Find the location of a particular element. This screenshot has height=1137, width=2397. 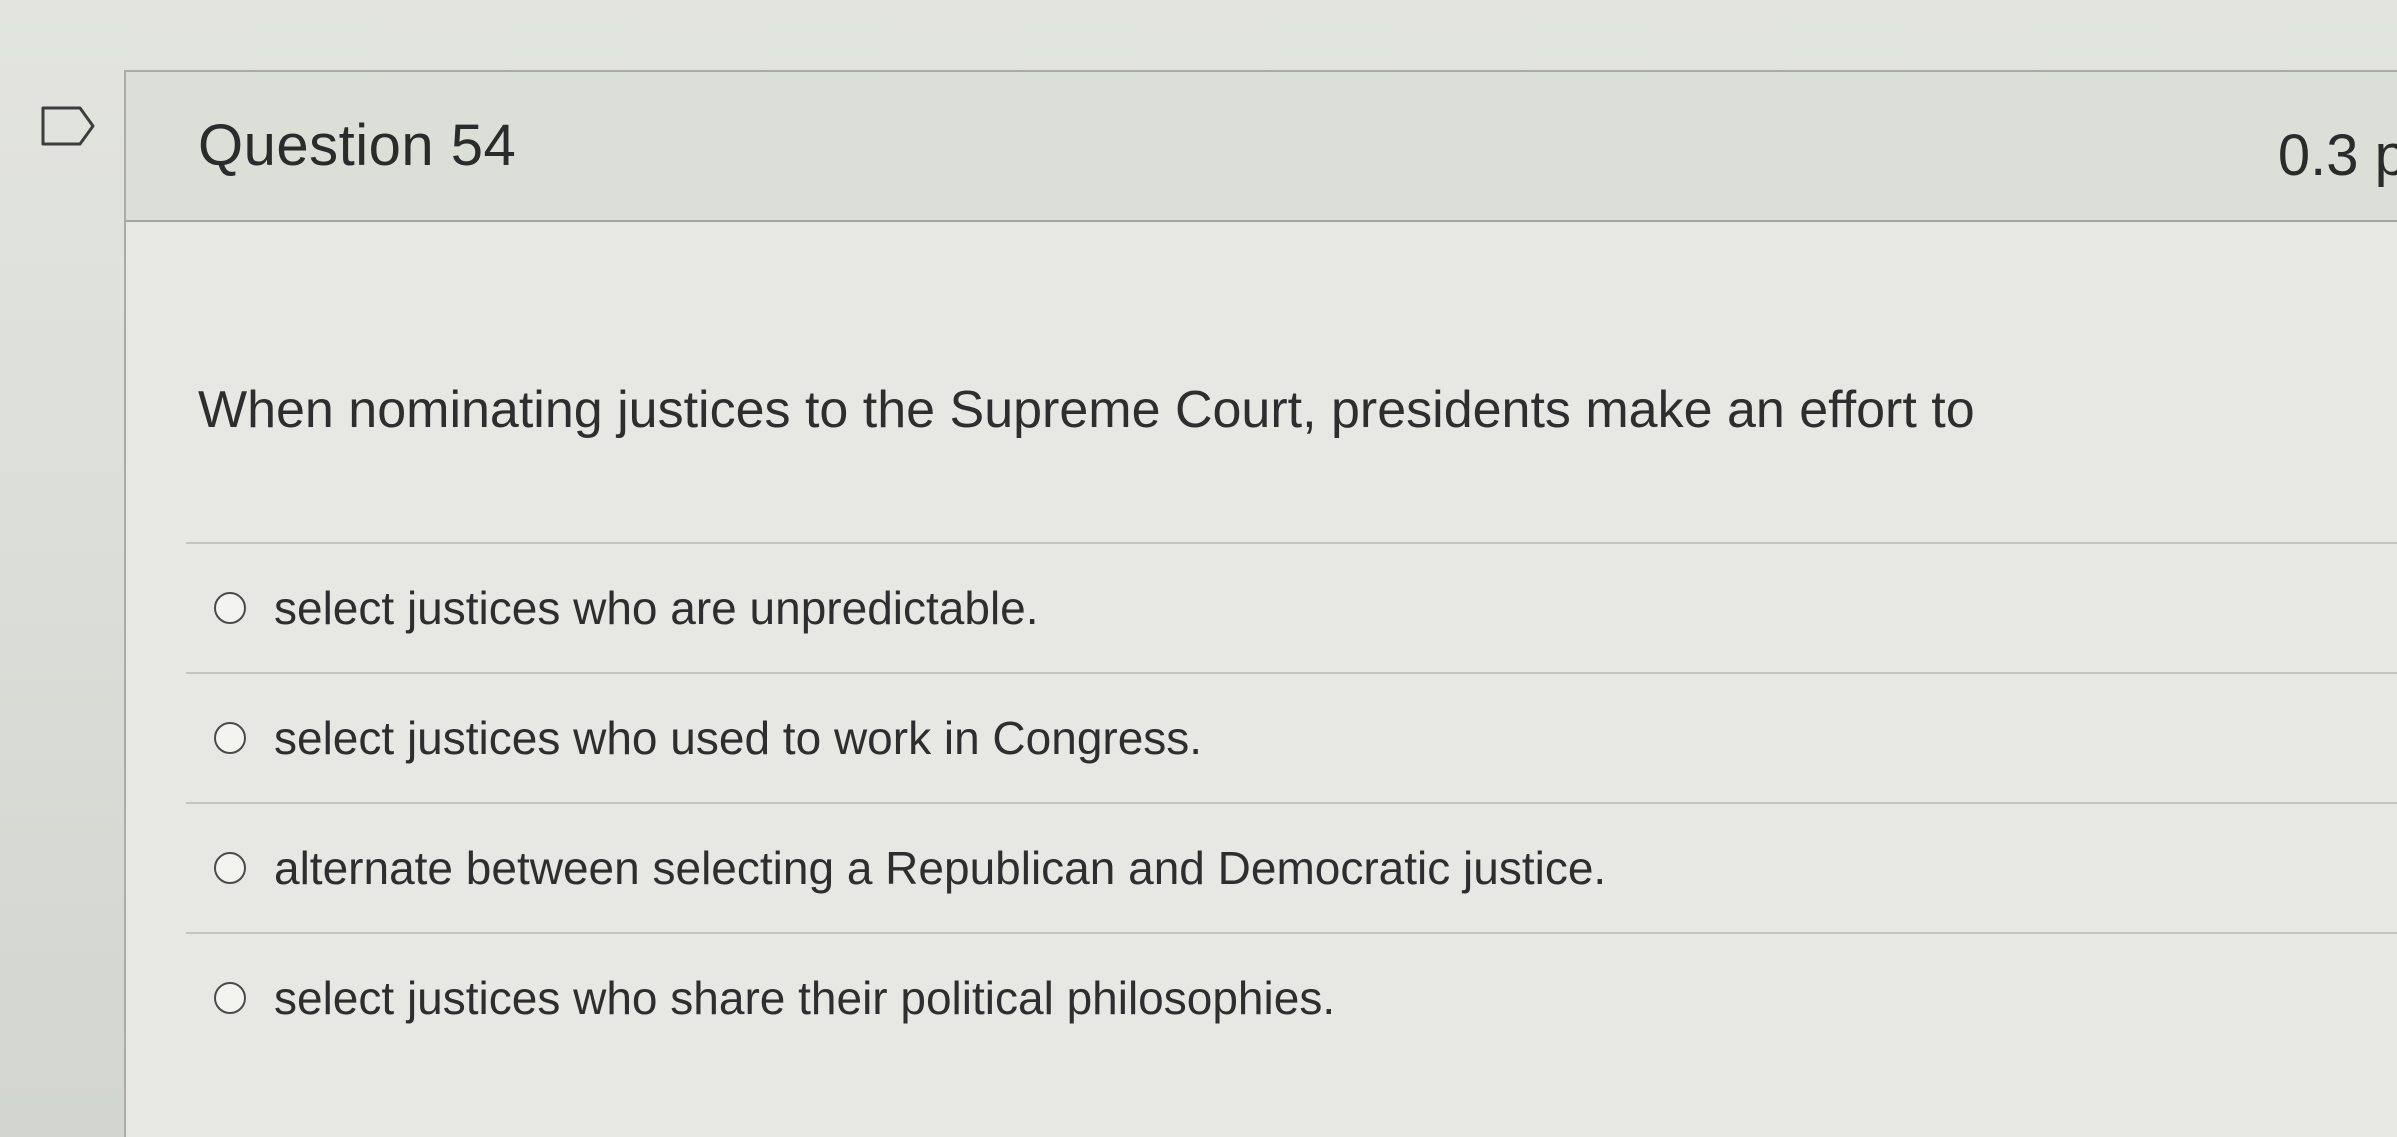

bookmark-flag-icon is located at coordinates (68, 126).